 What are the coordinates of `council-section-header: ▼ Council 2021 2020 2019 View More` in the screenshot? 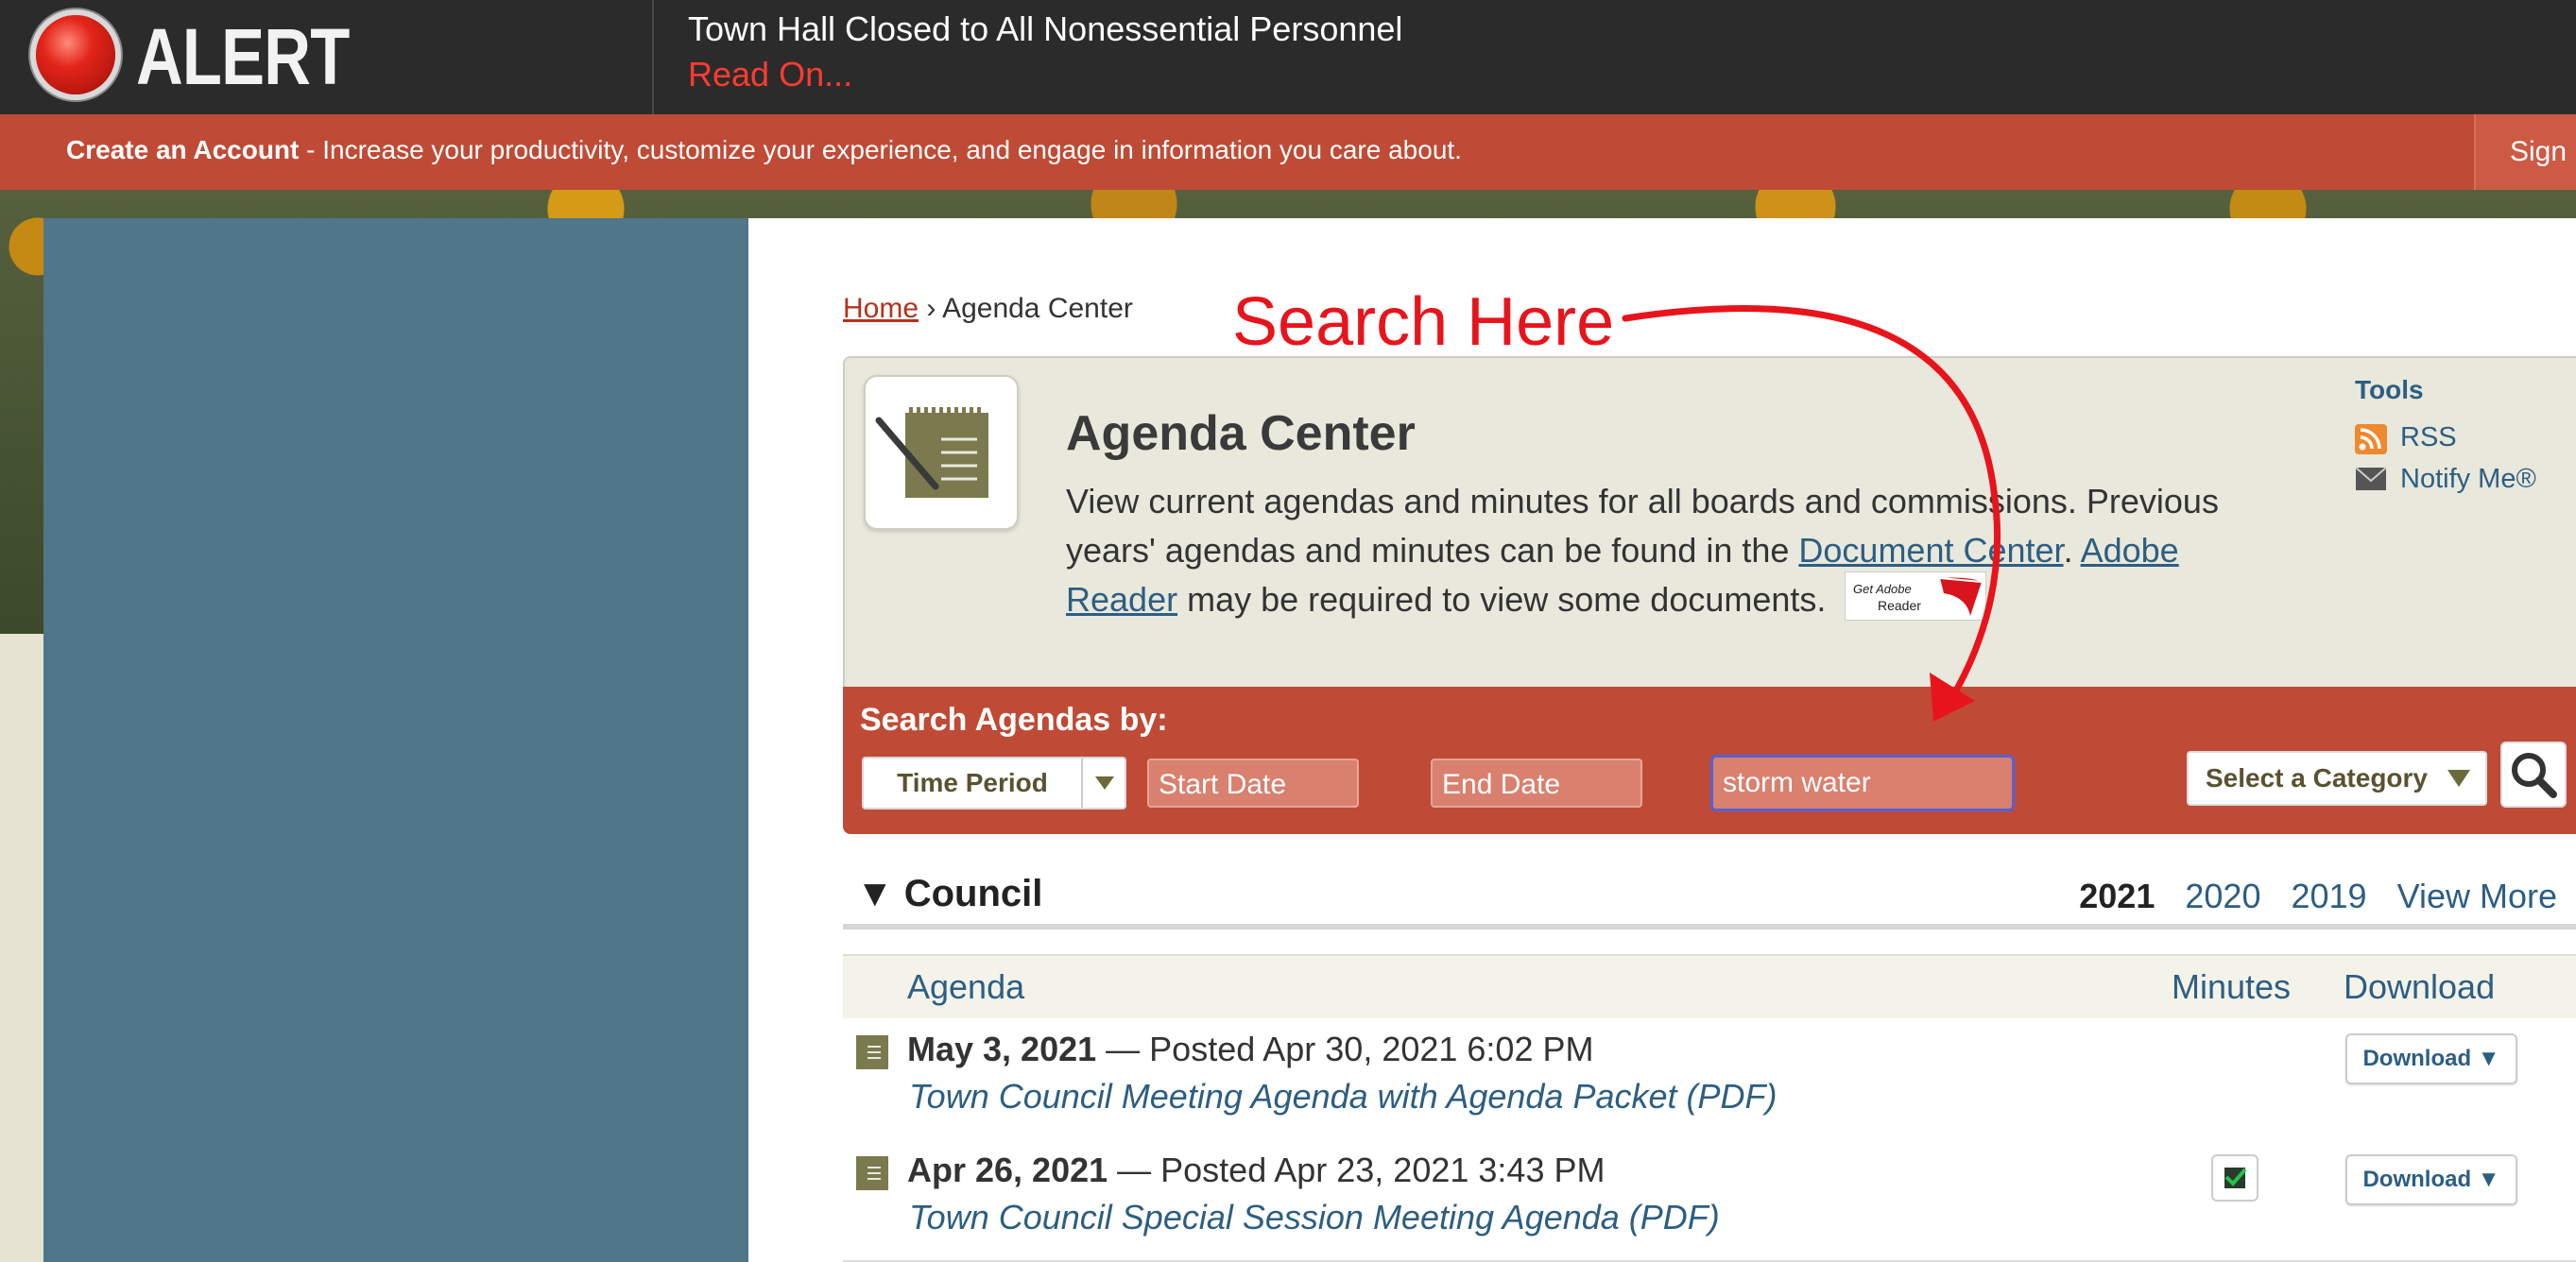 It's located at (1709, 898).